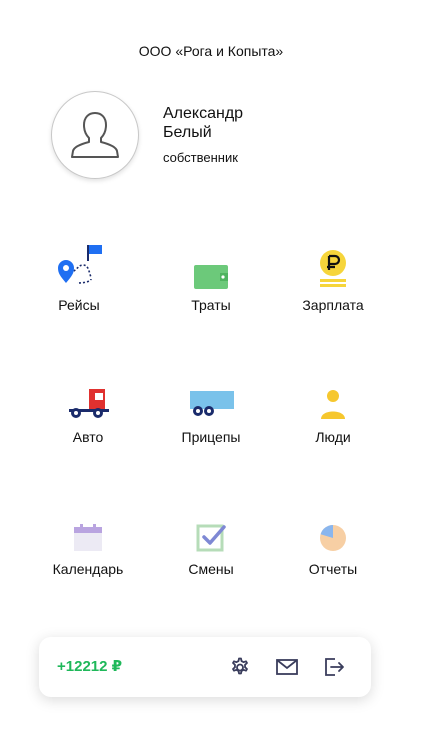 Image resolution: width=422 pixels, height=750 pixels. I want to click on user-silhouette-icon, so click(95, 135).